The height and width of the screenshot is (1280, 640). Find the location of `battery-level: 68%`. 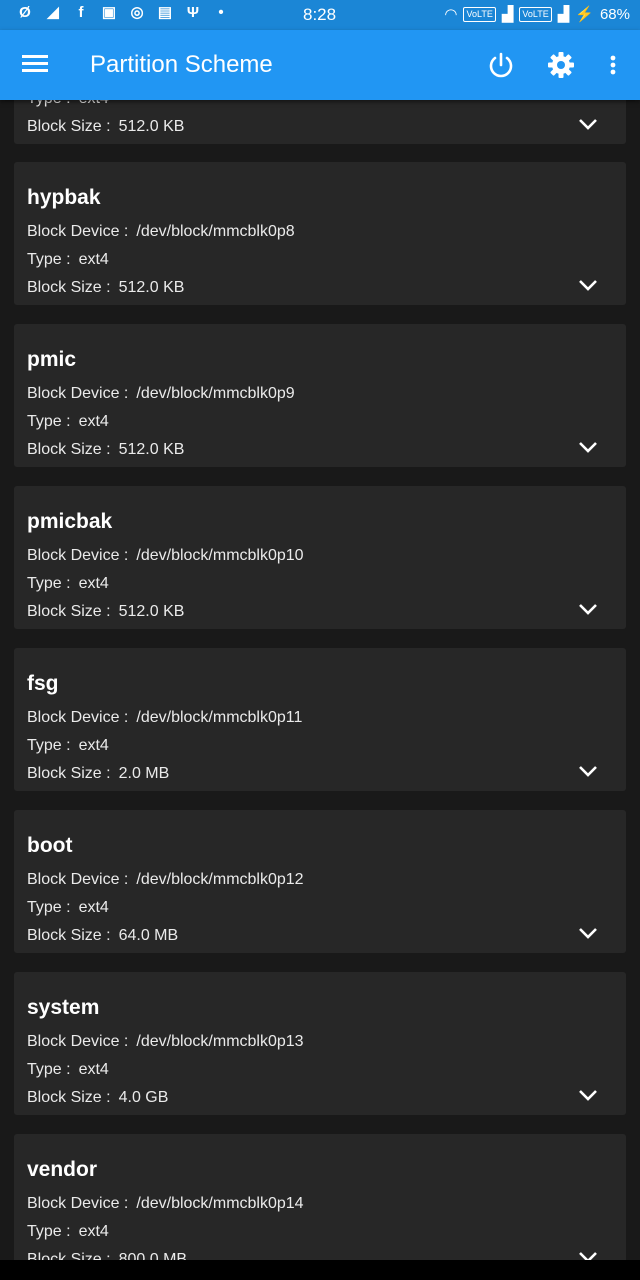

battery-level: 68% is located at coordinates (614, 14).